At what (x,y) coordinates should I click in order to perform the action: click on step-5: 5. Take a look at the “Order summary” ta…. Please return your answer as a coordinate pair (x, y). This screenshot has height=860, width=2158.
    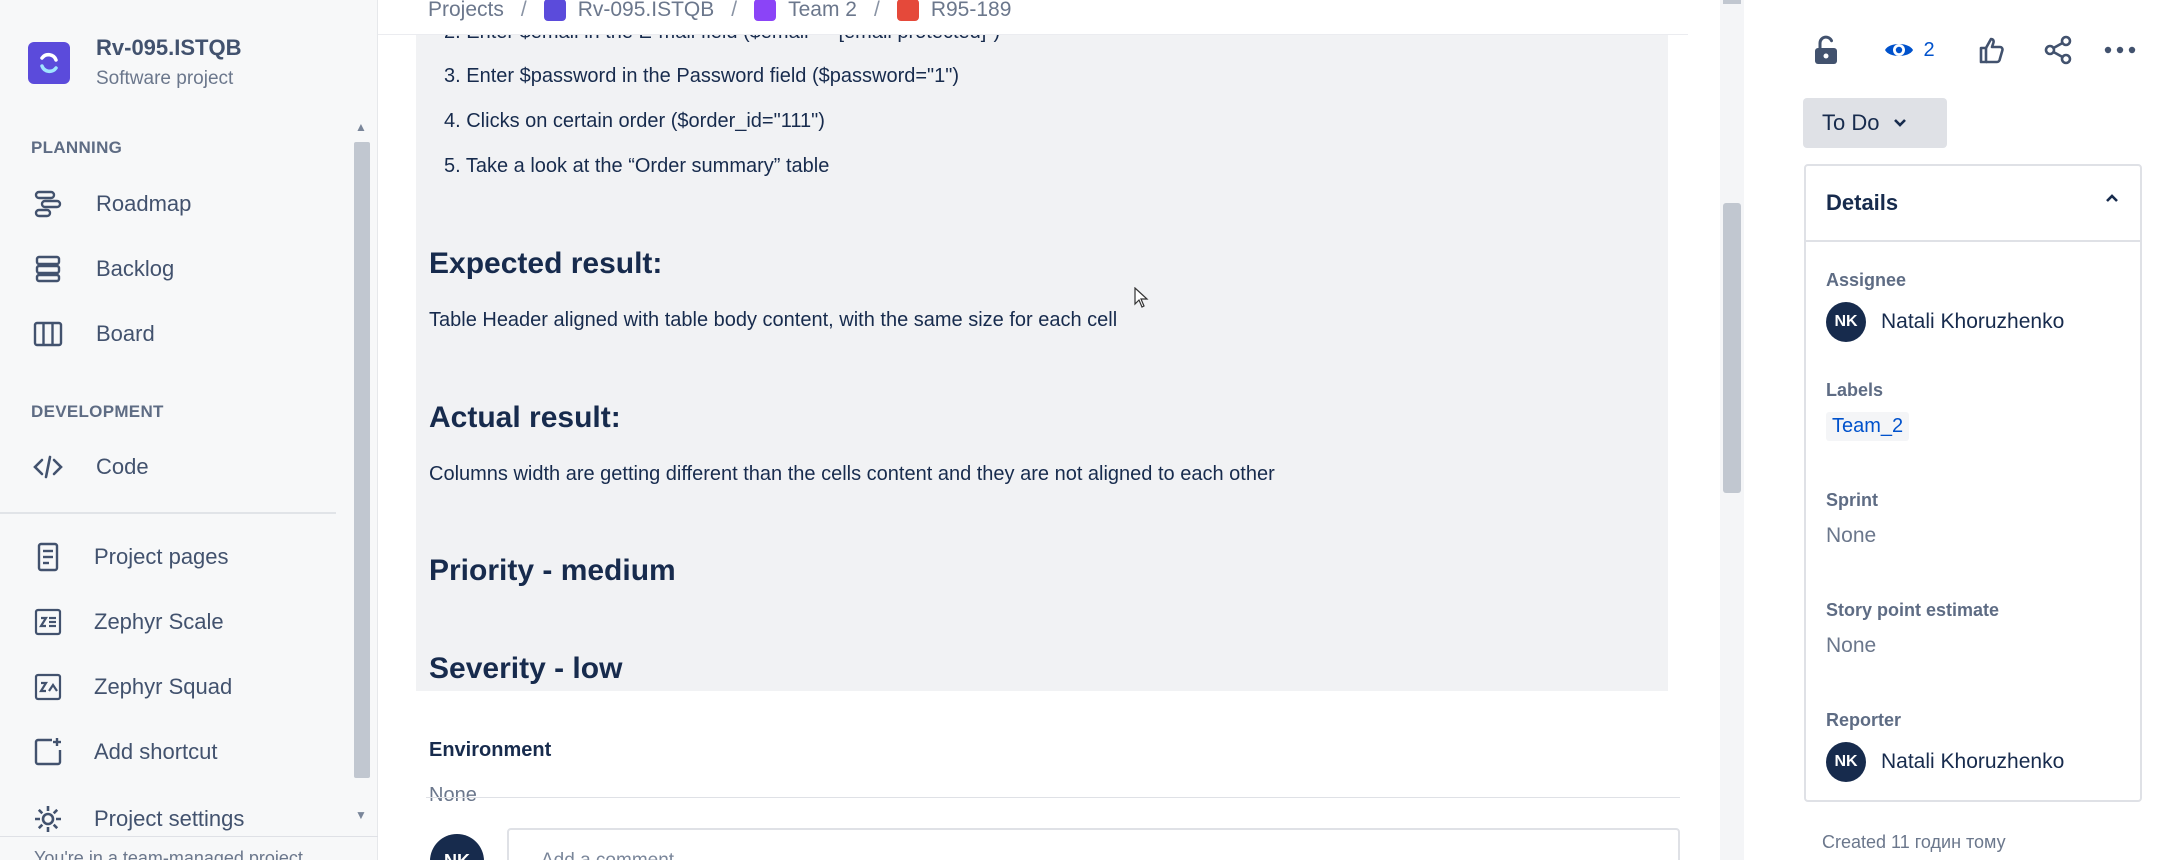
    Looking at the image, I should click on (637, 166).